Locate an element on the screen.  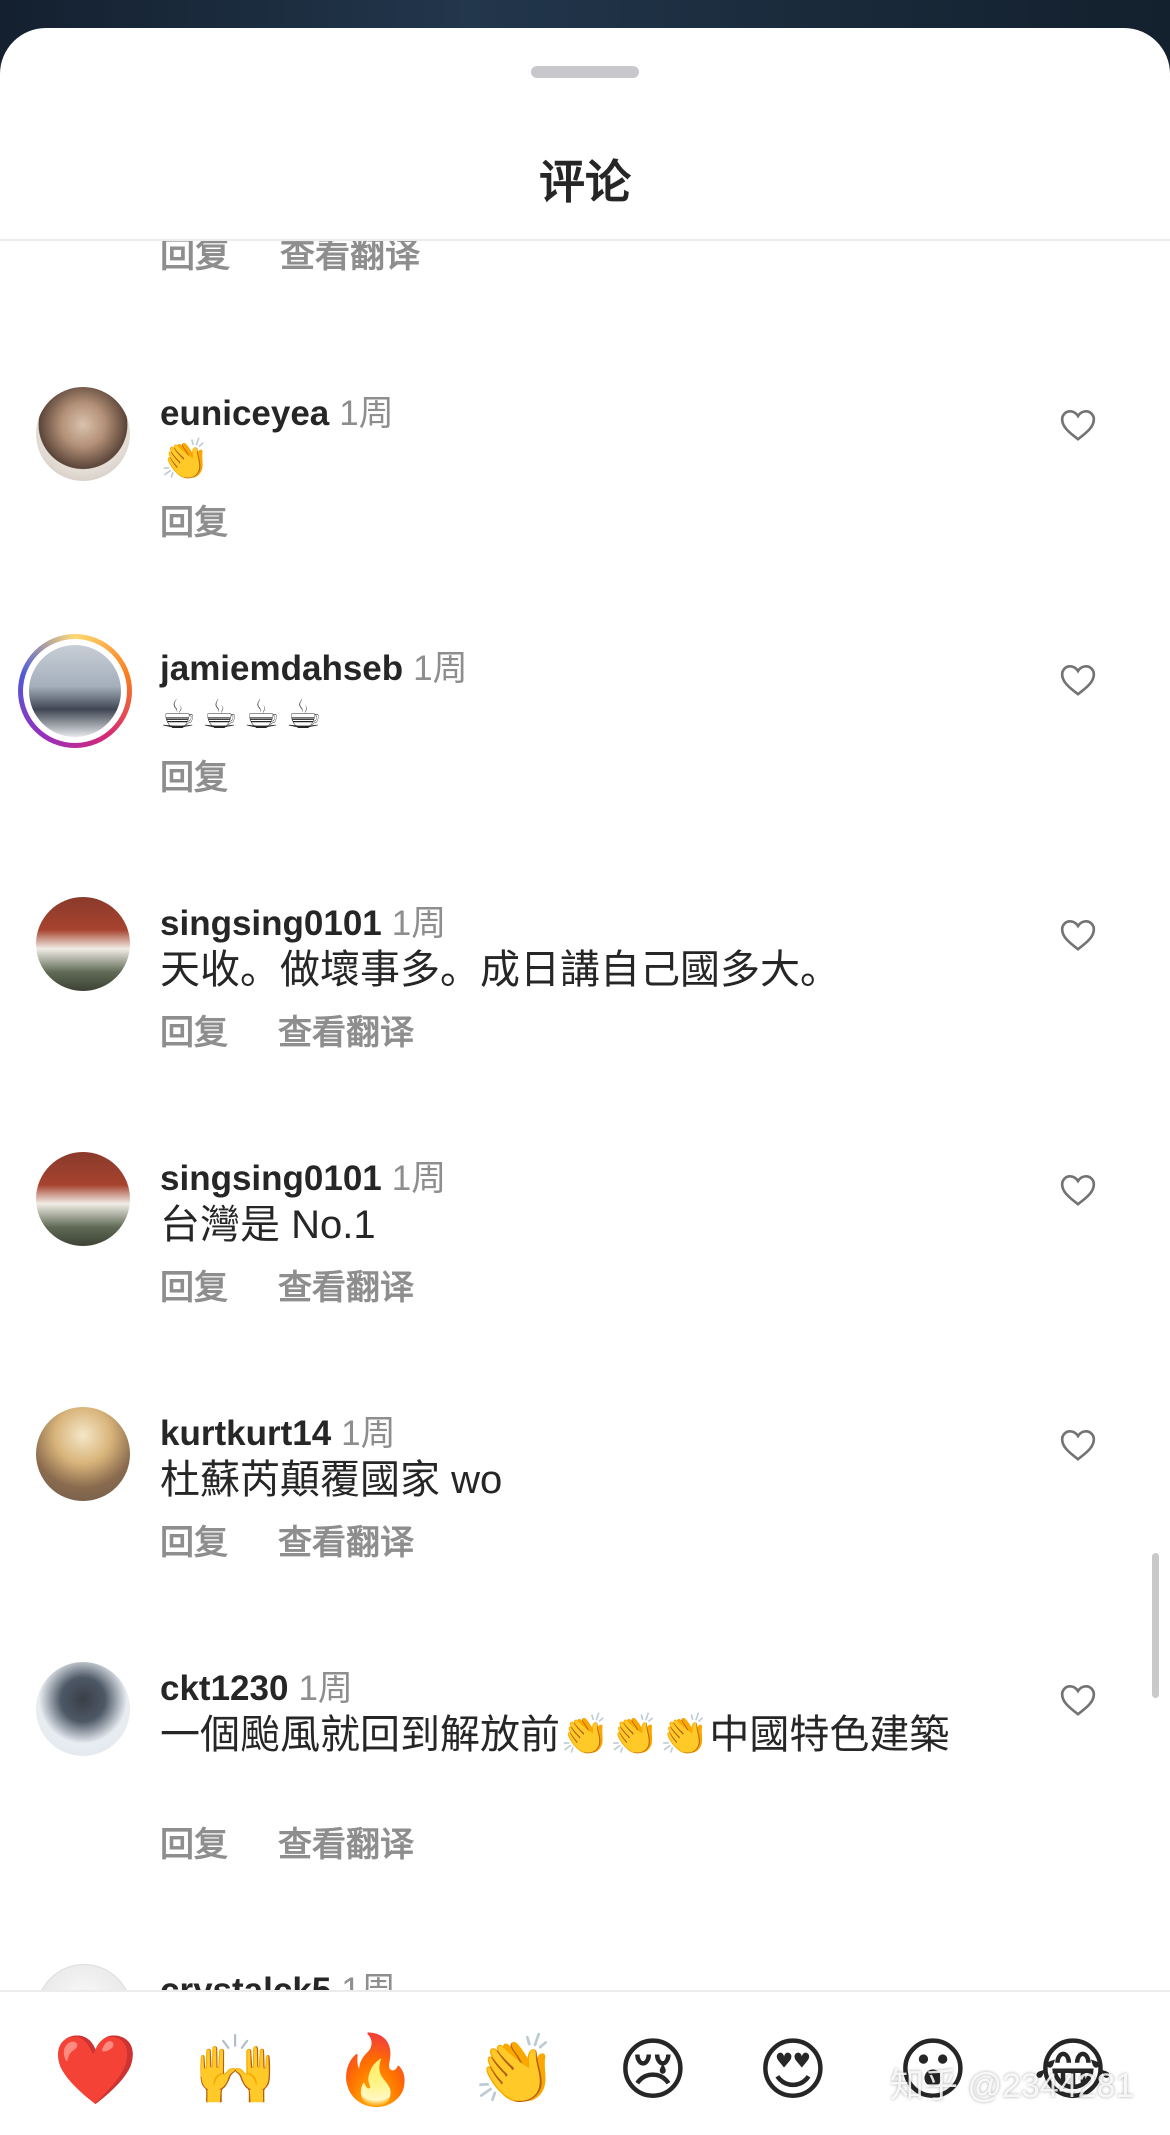
avatar-story-ring is located at coordinates (75, 691).